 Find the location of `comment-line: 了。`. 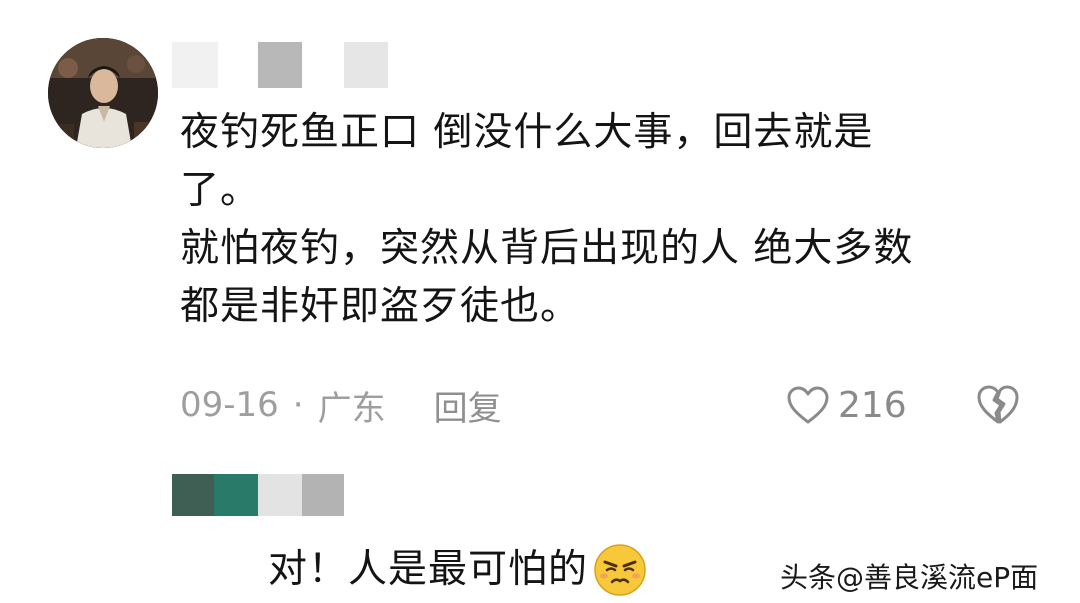

comment-line: 了。 is located at coordinates (220, 190).